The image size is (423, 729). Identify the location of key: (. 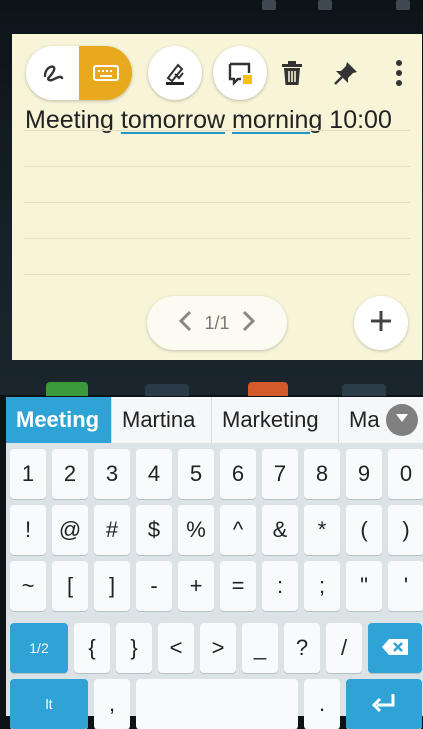
(364, 530).